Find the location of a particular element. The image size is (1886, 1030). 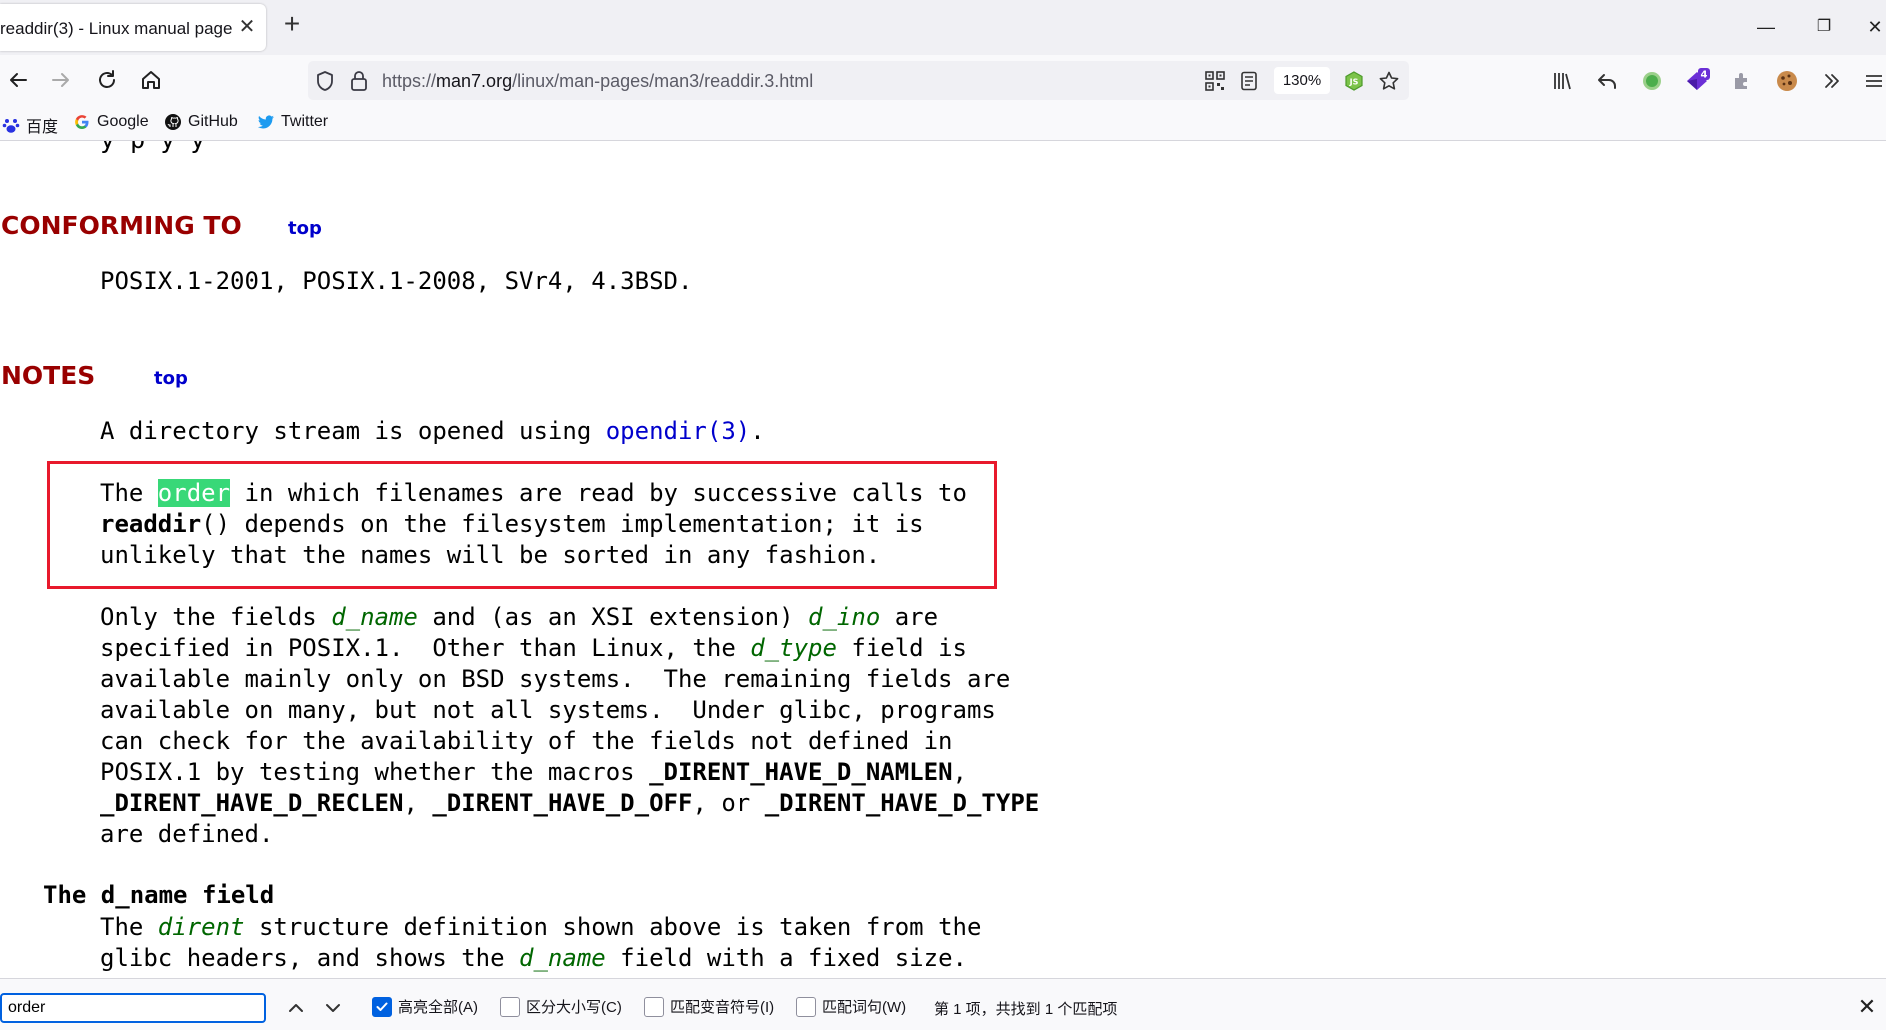

green-dot-extension-icon is located at coordinates (1652, 81).